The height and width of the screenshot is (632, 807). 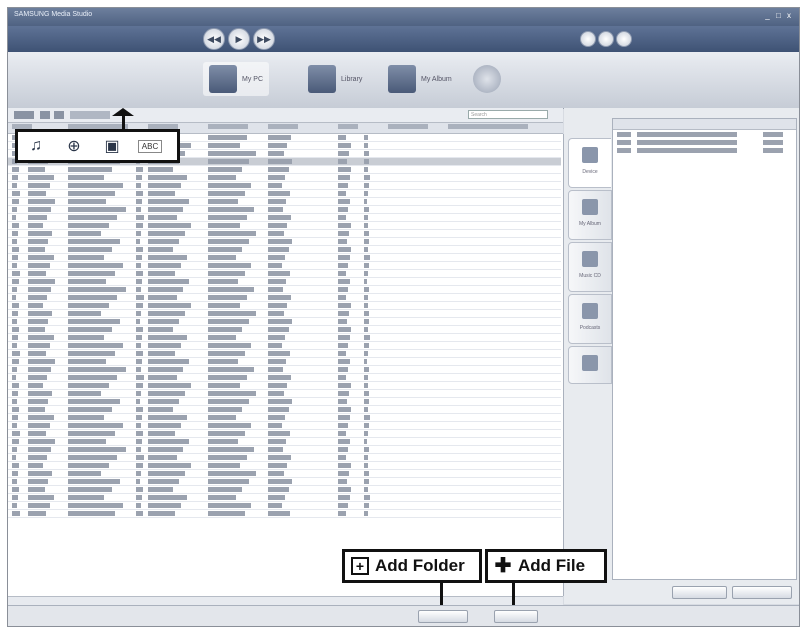 What do you see at coordinates (412, 566) in the screenshot?
I see `add-folder-callout: + Add Folder` at bounding box center [412, 566].